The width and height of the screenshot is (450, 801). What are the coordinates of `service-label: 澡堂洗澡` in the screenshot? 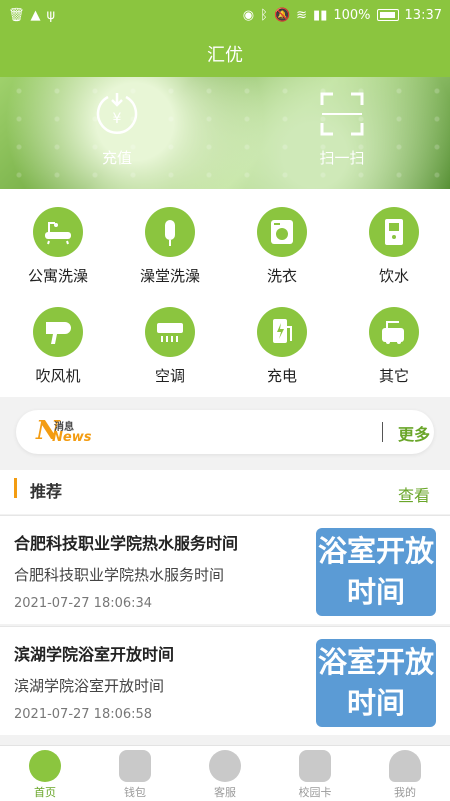 It's located at (169, 276).